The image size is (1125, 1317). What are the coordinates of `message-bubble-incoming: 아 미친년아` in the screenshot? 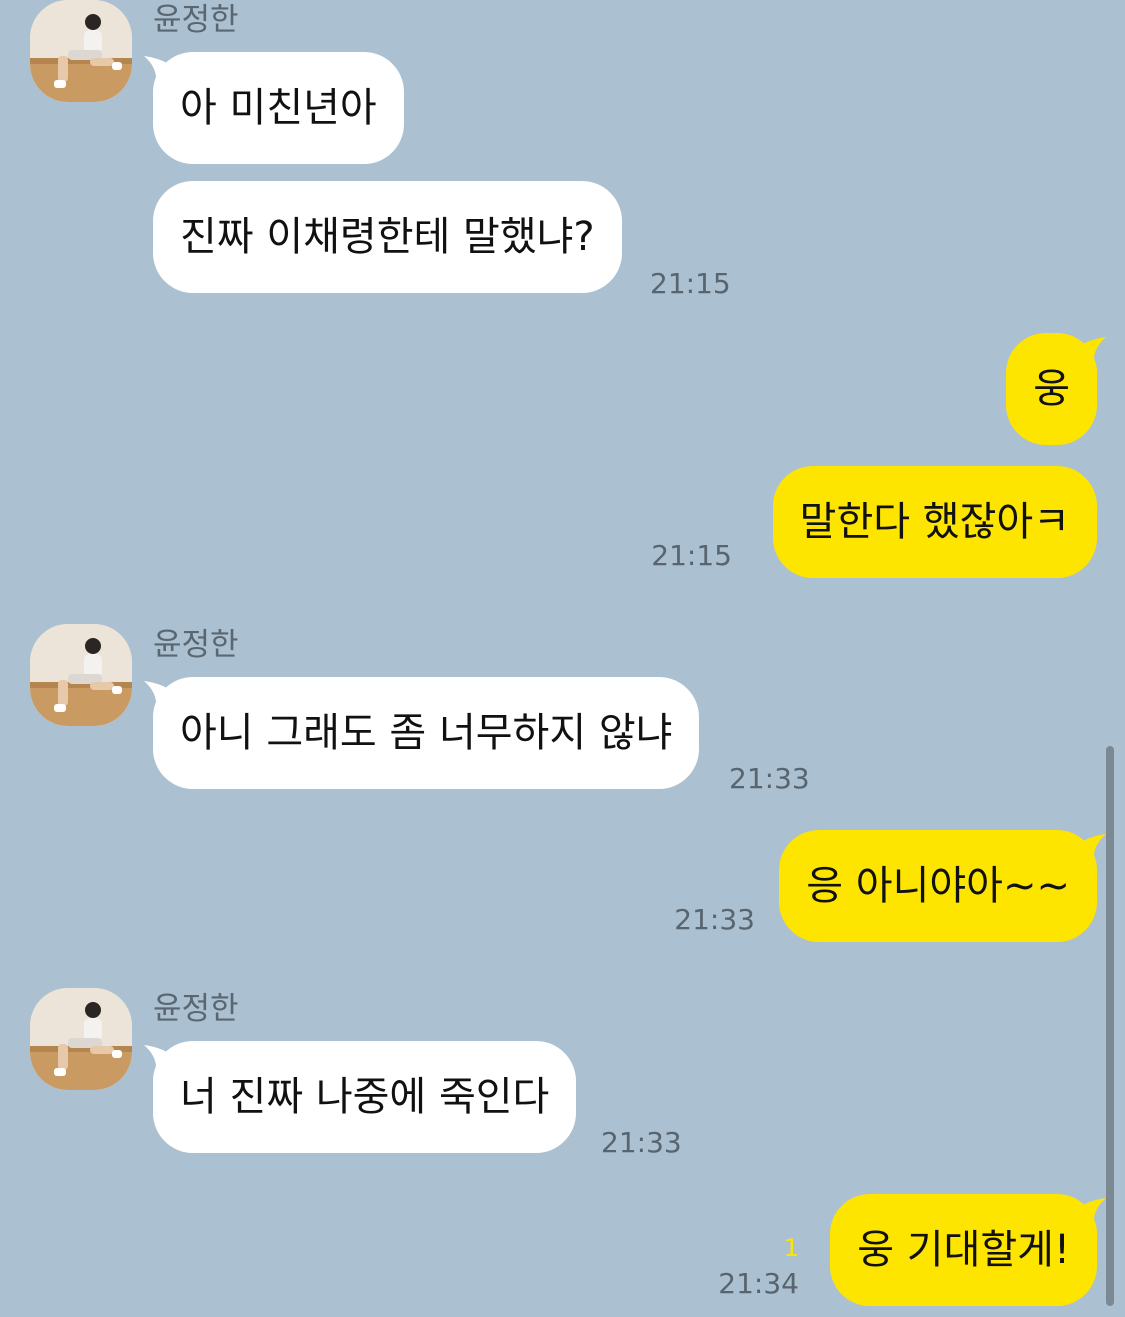 It's located at (278, 108).